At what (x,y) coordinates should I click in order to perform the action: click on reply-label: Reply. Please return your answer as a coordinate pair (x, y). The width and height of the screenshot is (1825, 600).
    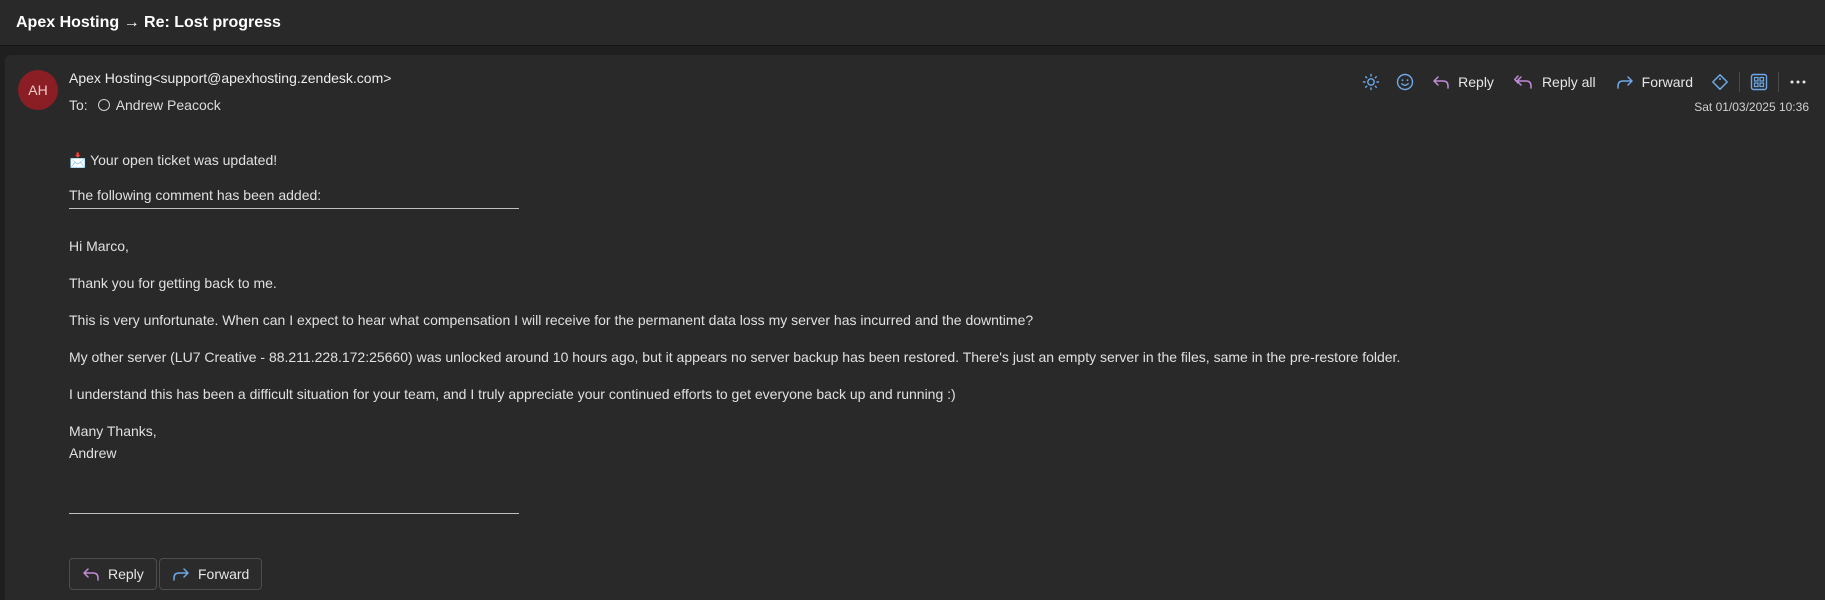
    Looking at the image, I should click on (1476, 82).